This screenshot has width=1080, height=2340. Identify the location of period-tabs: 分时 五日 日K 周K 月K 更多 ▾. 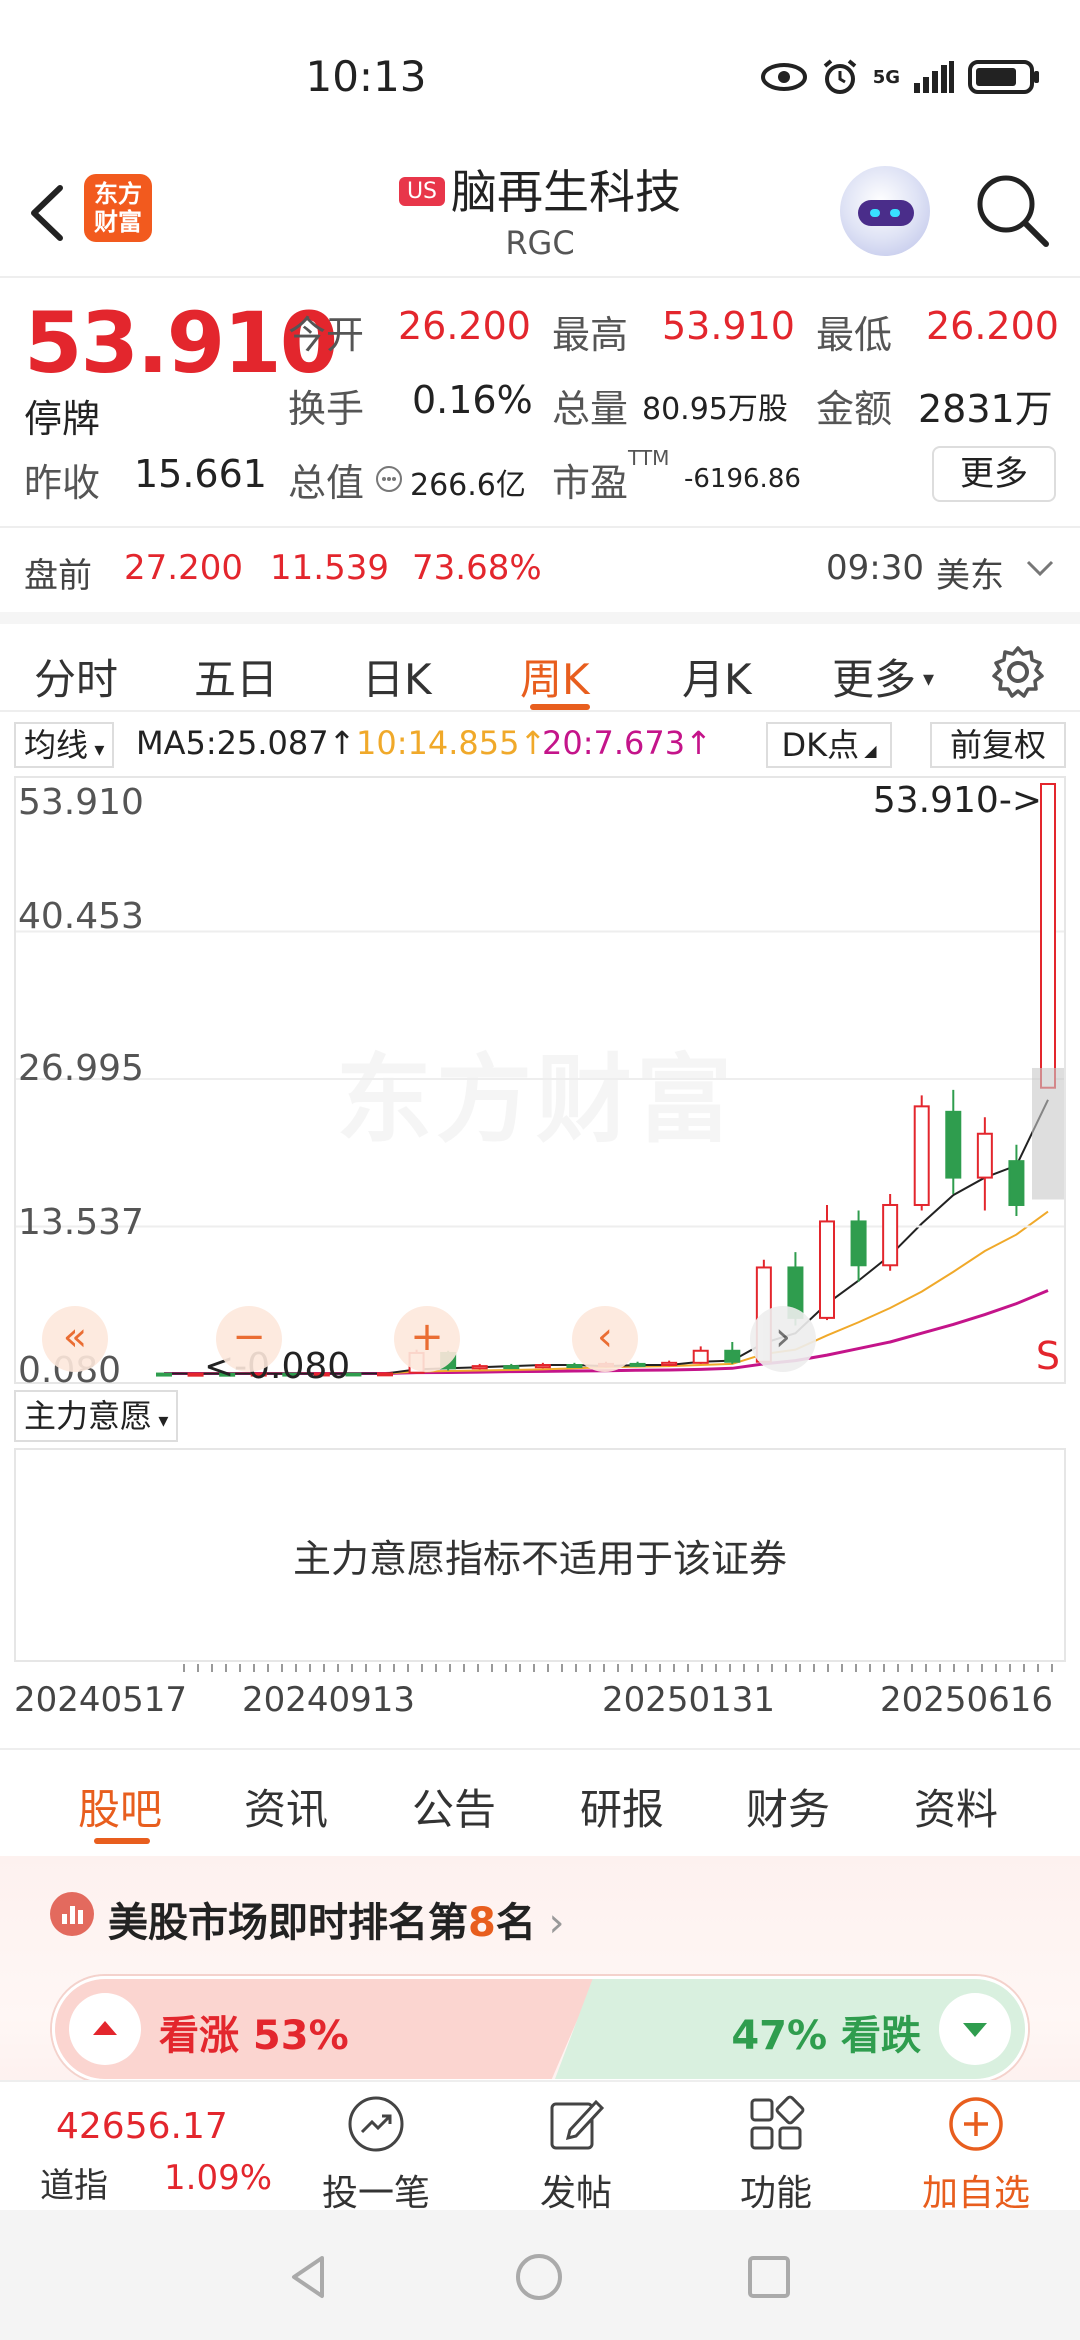
(540, 662).